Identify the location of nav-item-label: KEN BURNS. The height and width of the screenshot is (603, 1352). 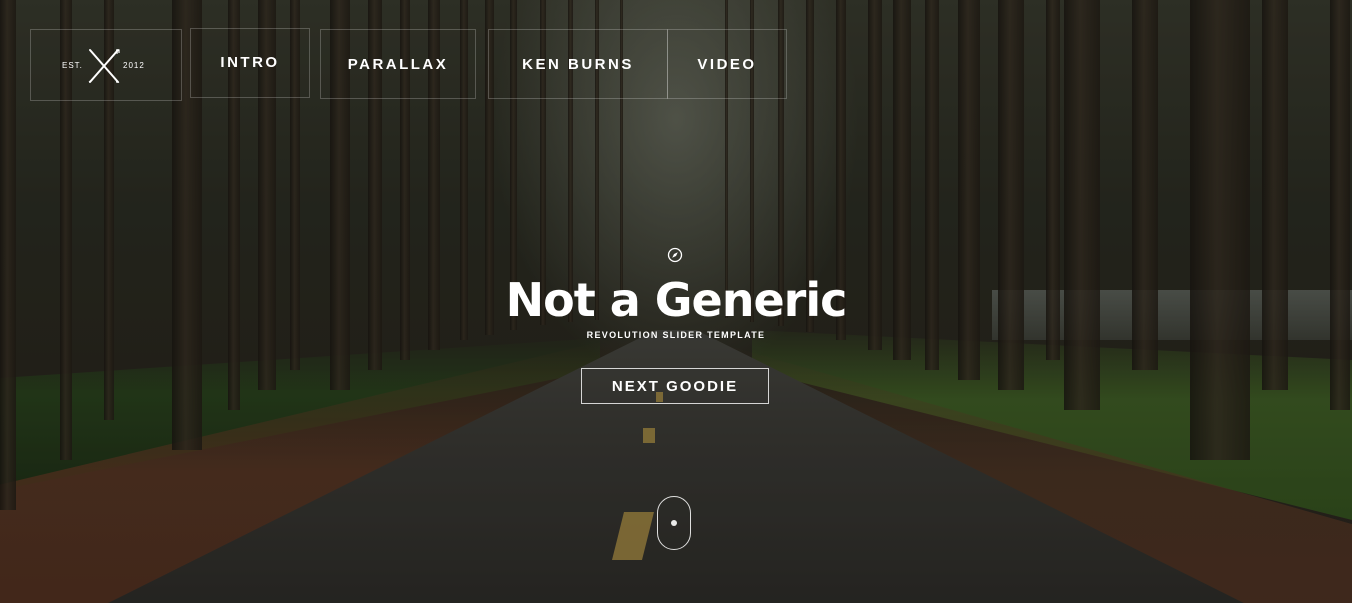
(578, 64).